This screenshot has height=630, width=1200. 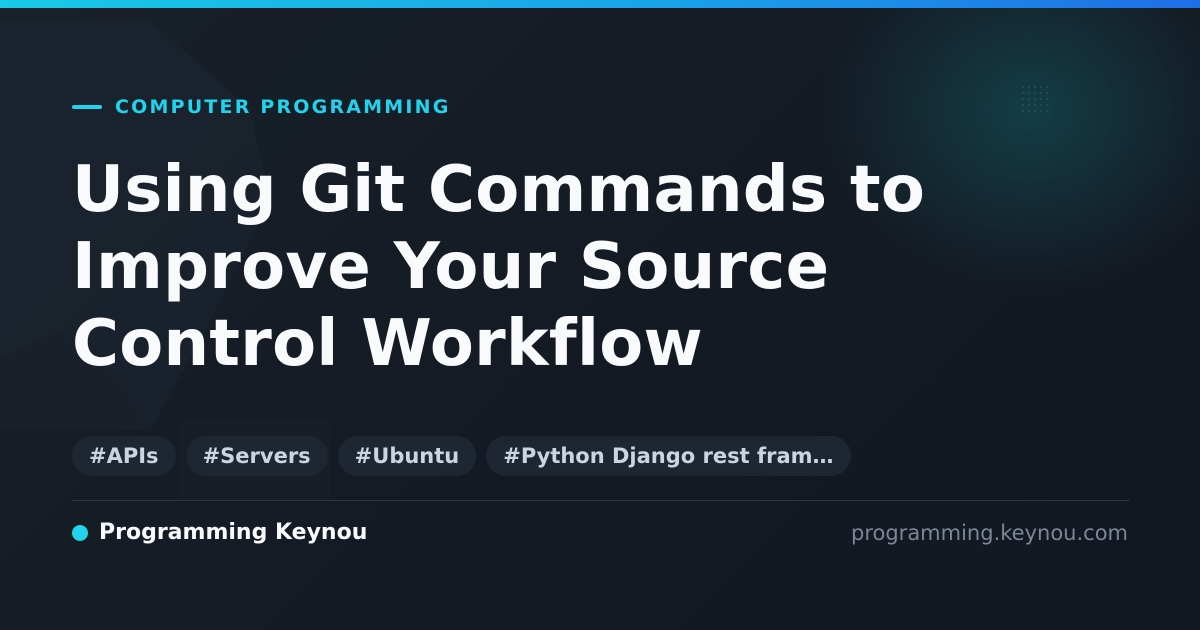 What do you see at coordinates (80, 533) in the screenshot?
I see `brand-dot-icon` at bounding box center [80, 533].